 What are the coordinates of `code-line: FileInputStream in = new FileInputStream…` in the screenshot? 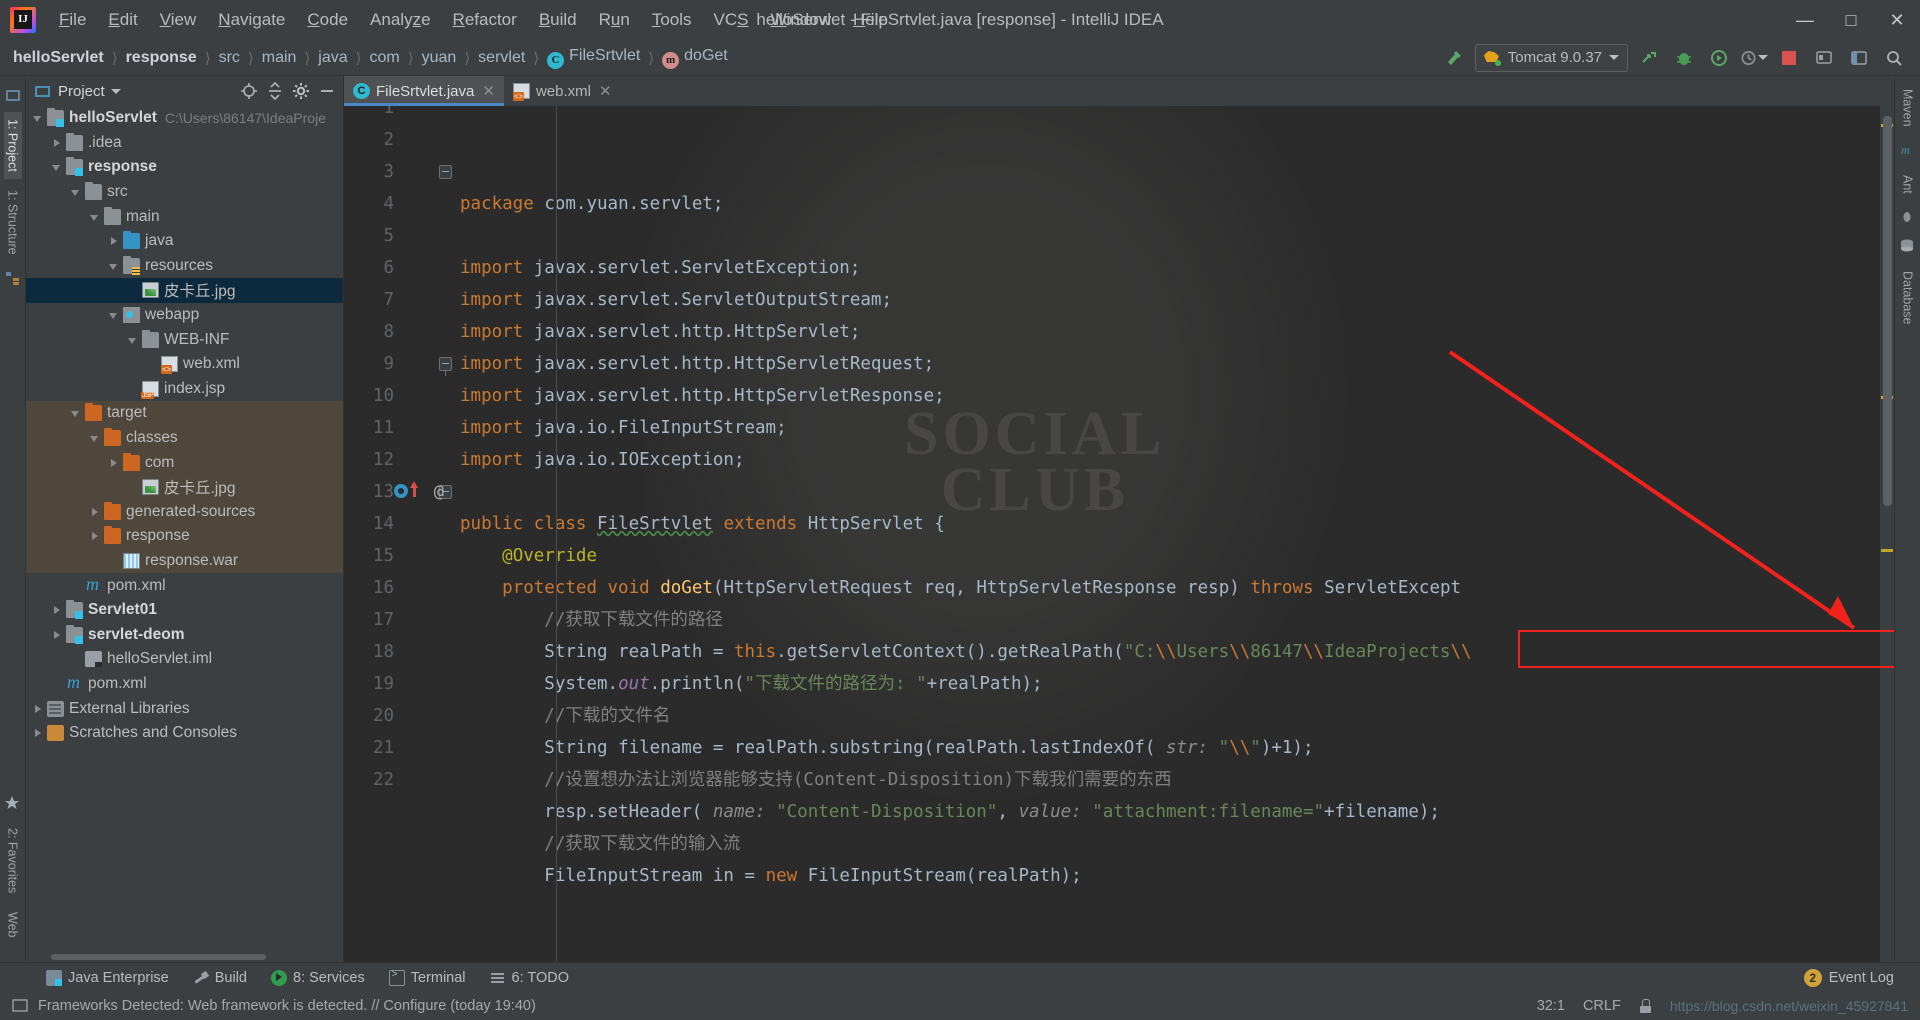 It's located at (1170, 876).